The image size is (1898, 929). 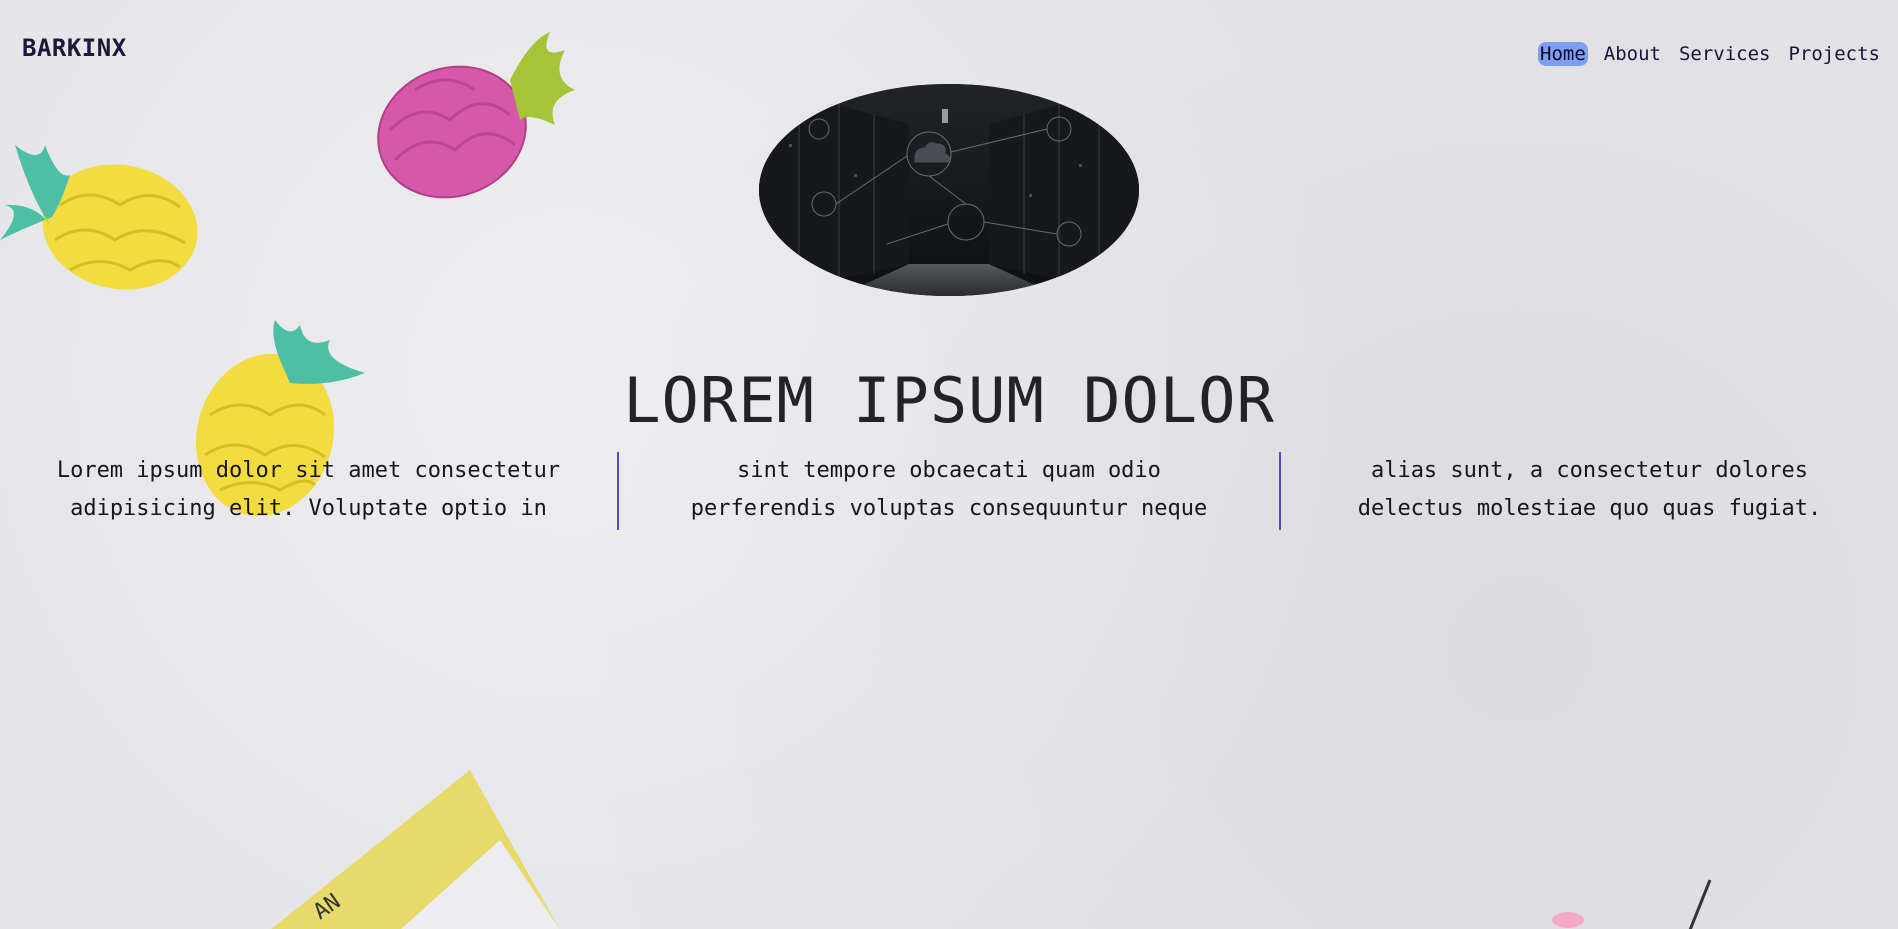 I want to click on site-logo: BARKINX, so click(x=74, y=48).